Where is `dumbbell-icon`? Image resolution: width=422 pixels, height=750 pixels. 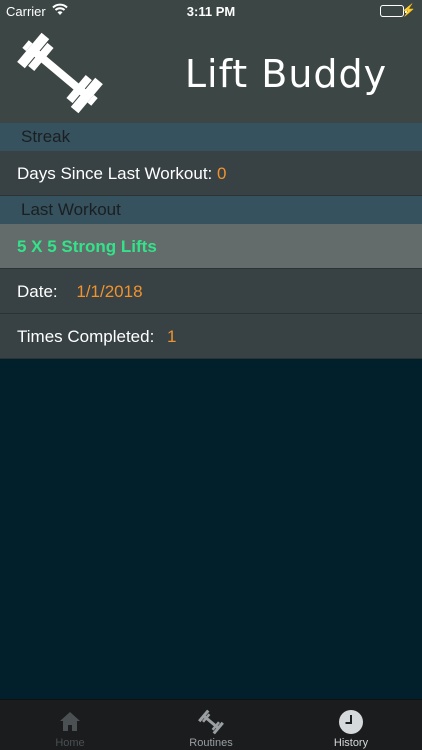
dumbbell-icon is located at coordinates (211, 722).